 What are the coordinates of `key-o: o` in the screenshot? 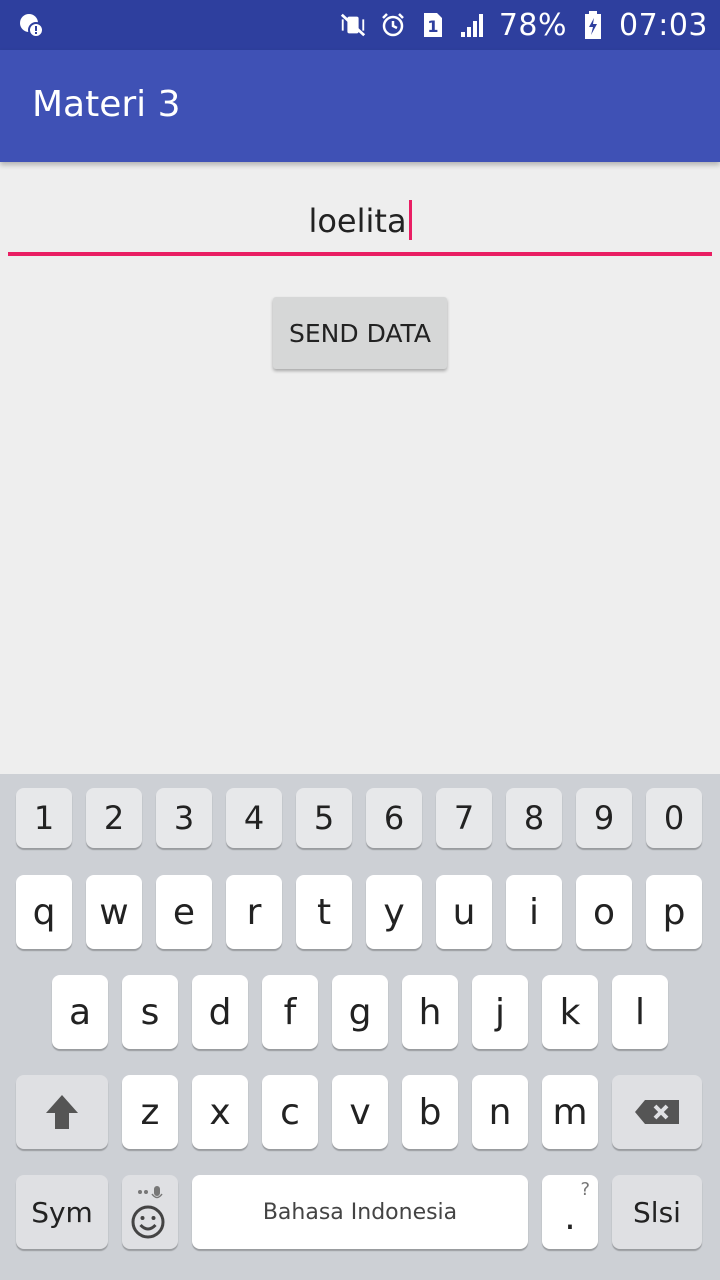 It's located at (604, 912).